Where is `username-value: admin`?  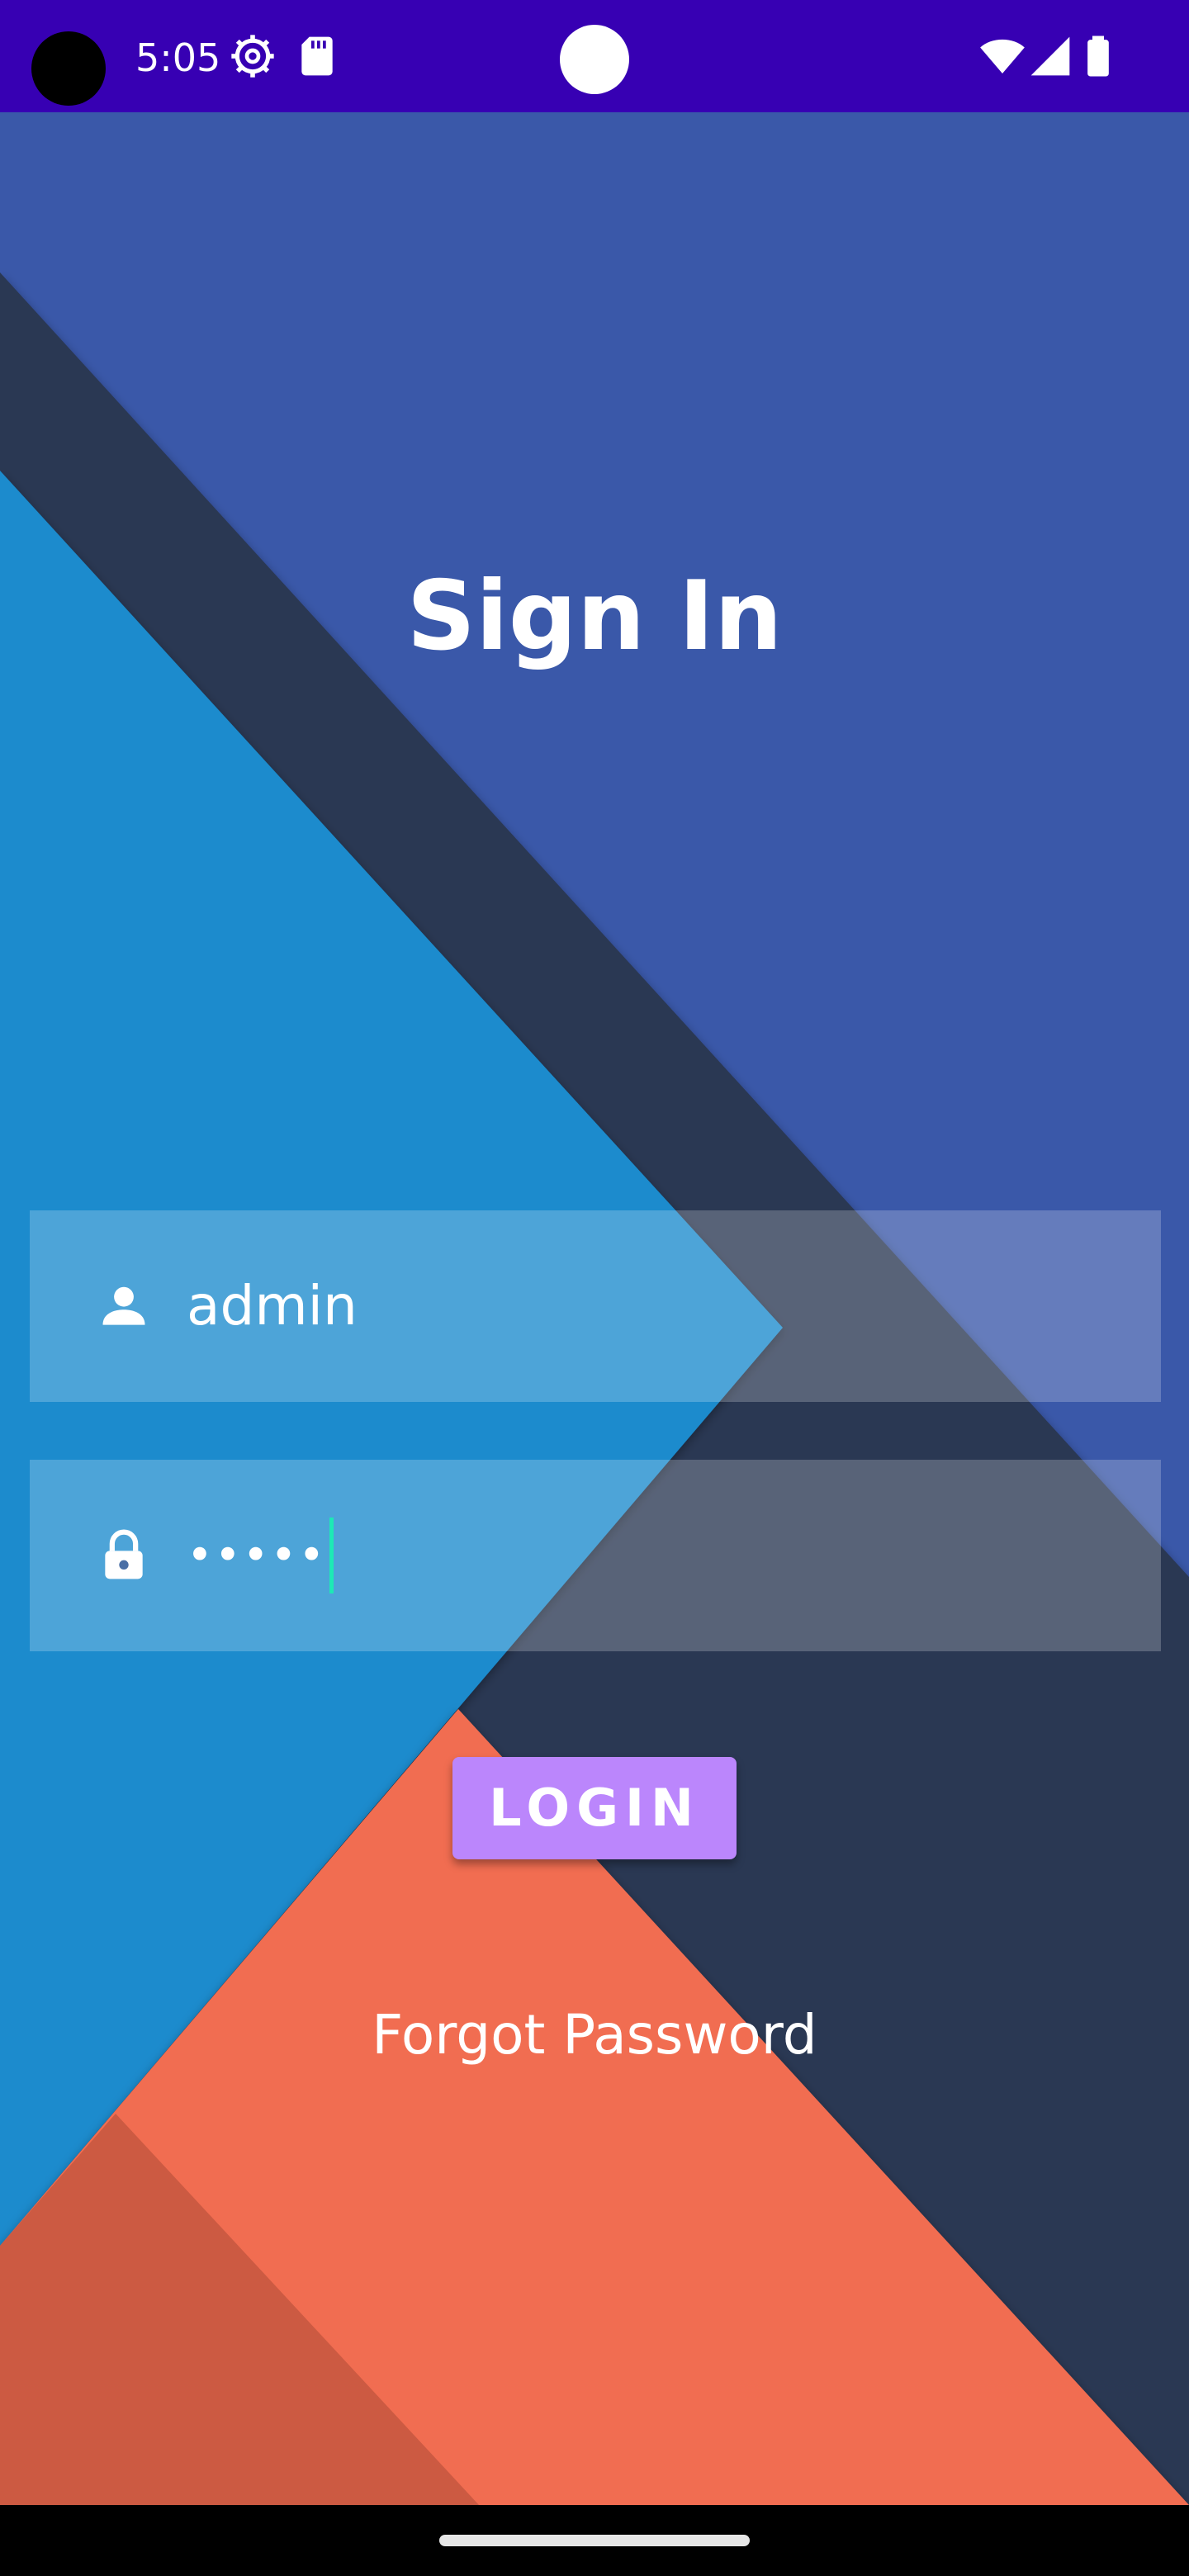
username-value: admin is located at coordinates (272, 1306).